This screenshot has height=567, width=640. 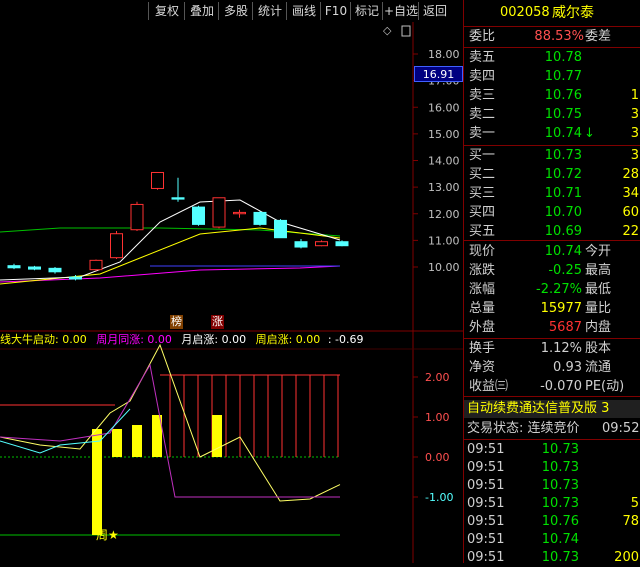 I want to click on toolbar-button-0: 复权, so click(x=166, y=11).